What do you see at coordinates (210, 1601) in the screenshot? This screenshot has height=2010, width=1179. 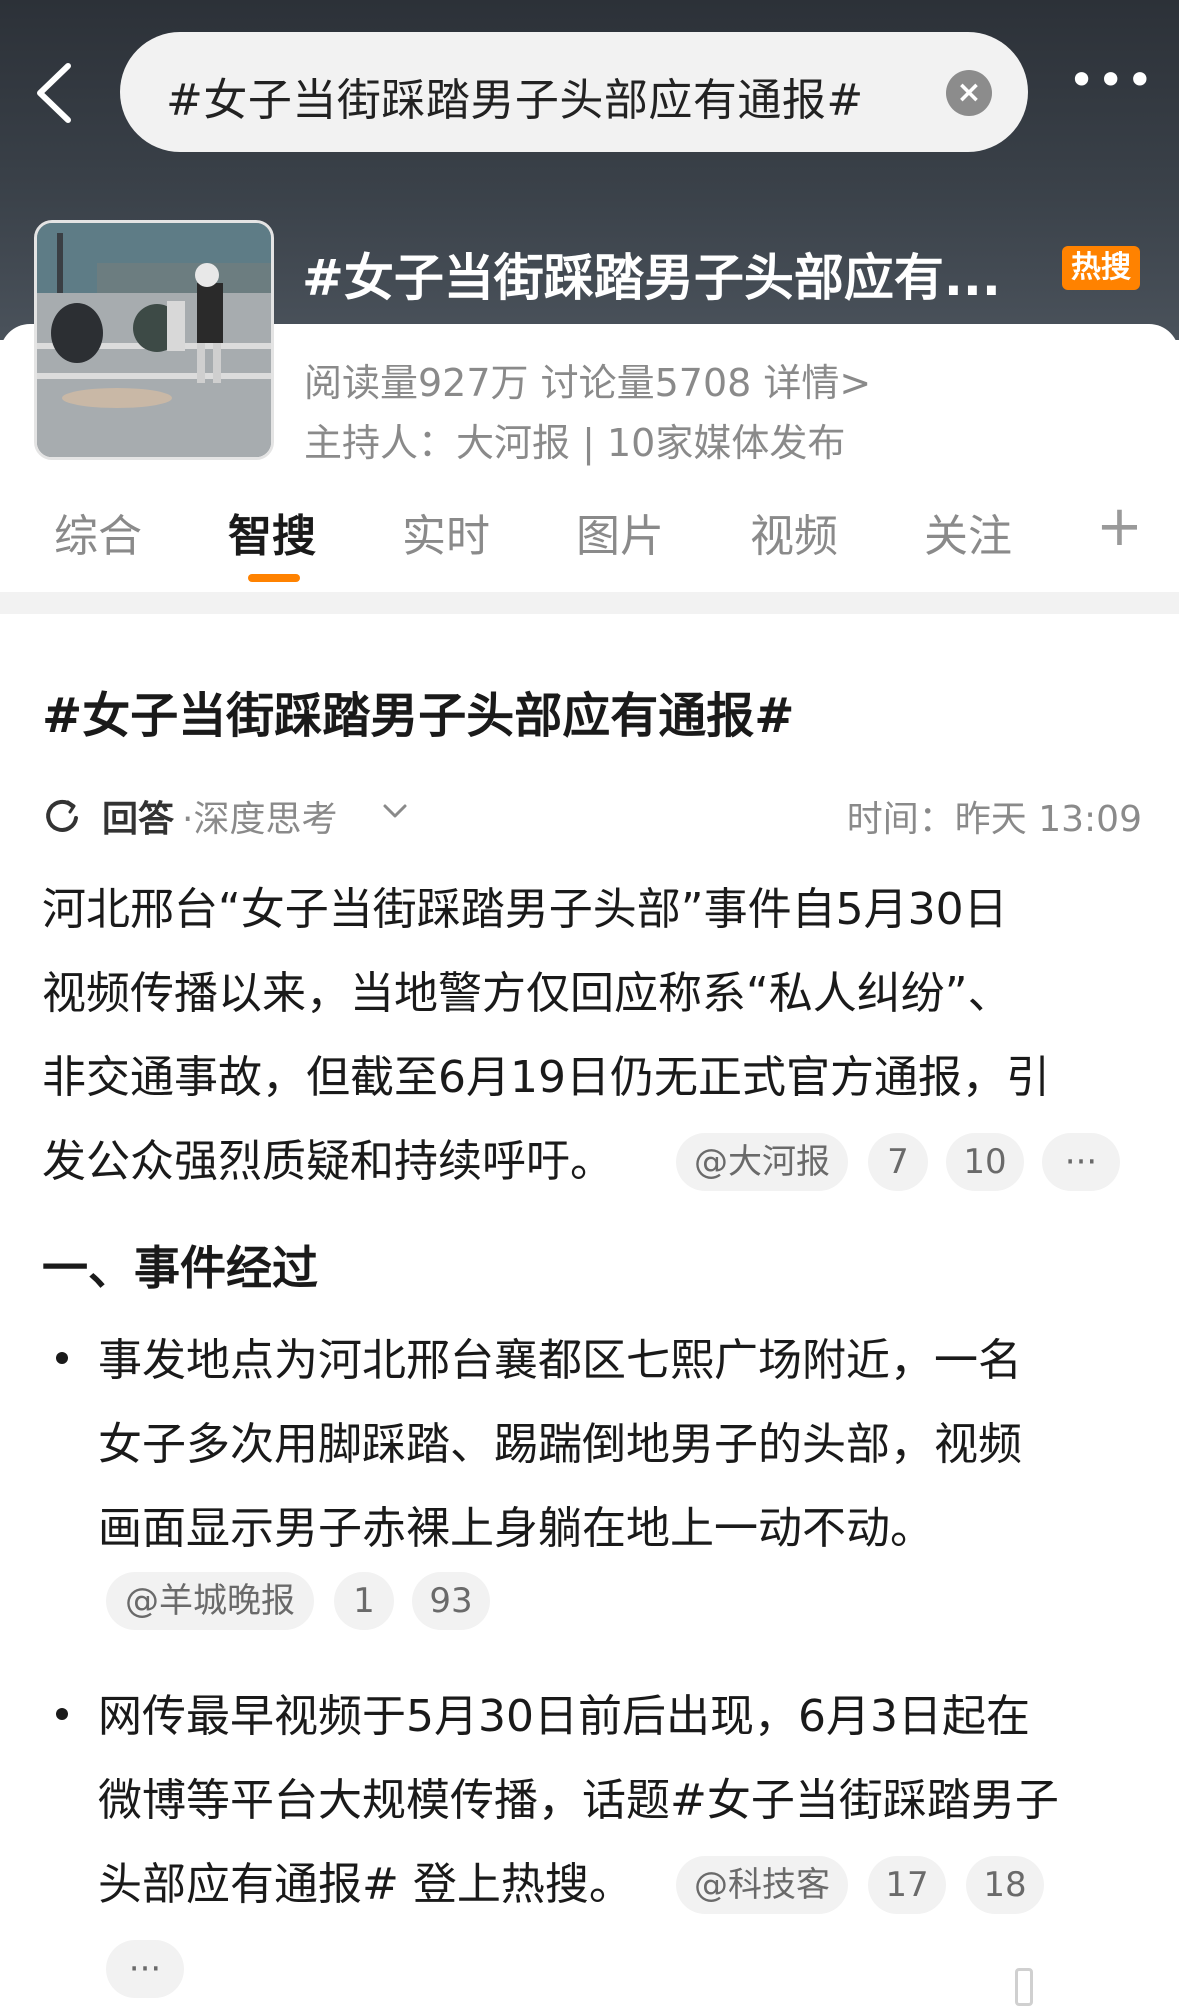 I see `source-chip-yangcheng: @羊城晚报` at bounding box center [210, 1601].